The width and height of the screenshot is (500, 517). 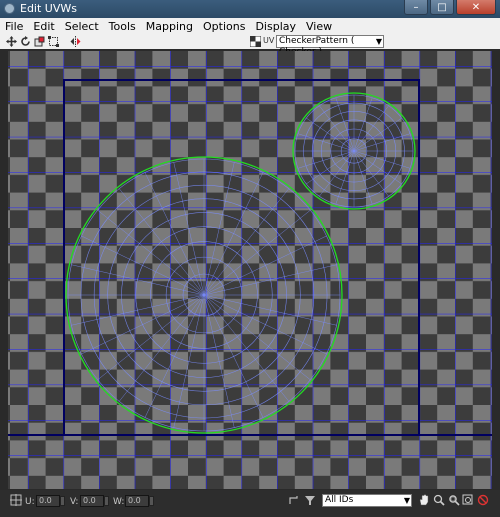 What do you see at coordinates (92, 501) in the screenshot?
I see `v-field: 0.0` at bounding box center [92, 501].